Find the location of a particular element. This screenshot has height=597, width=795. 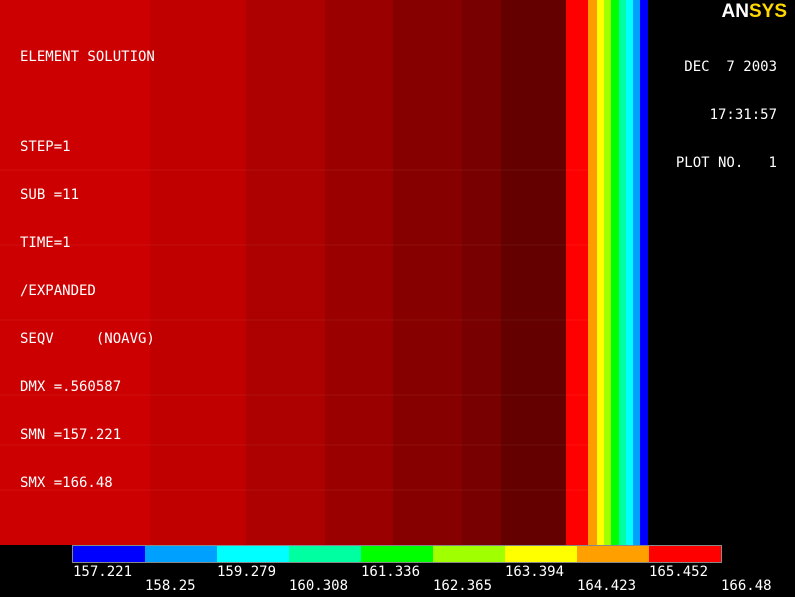

legend-label-8: 165.452 is located at coordinates (679, 572).